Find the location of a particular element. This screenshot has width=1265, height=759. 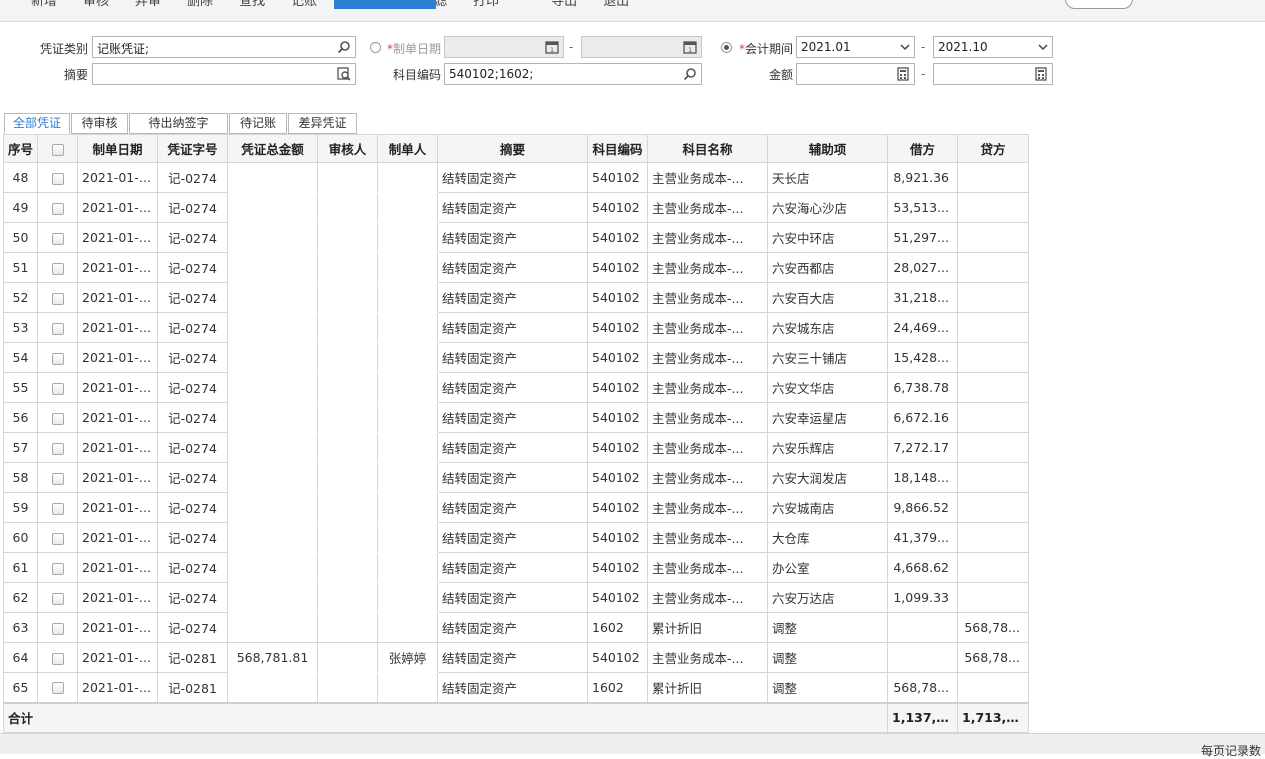

create-date-to: 1 is located at coordinates (641, 47).